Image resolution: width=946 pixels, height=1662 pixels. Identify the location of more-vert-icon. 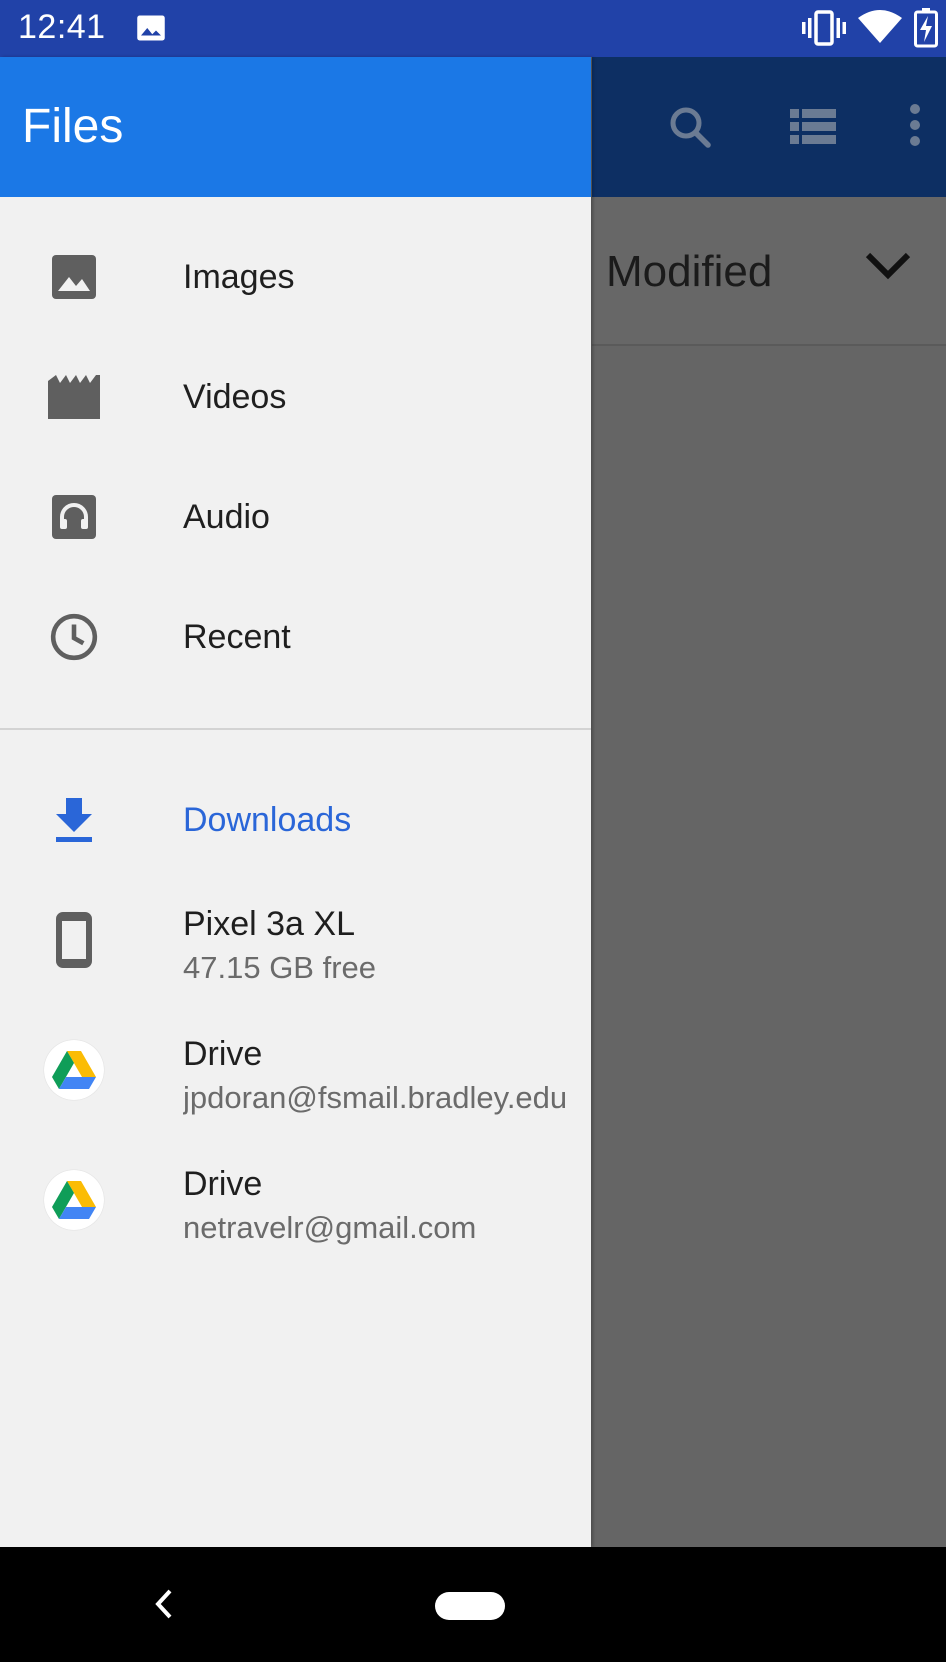
(915, 127).